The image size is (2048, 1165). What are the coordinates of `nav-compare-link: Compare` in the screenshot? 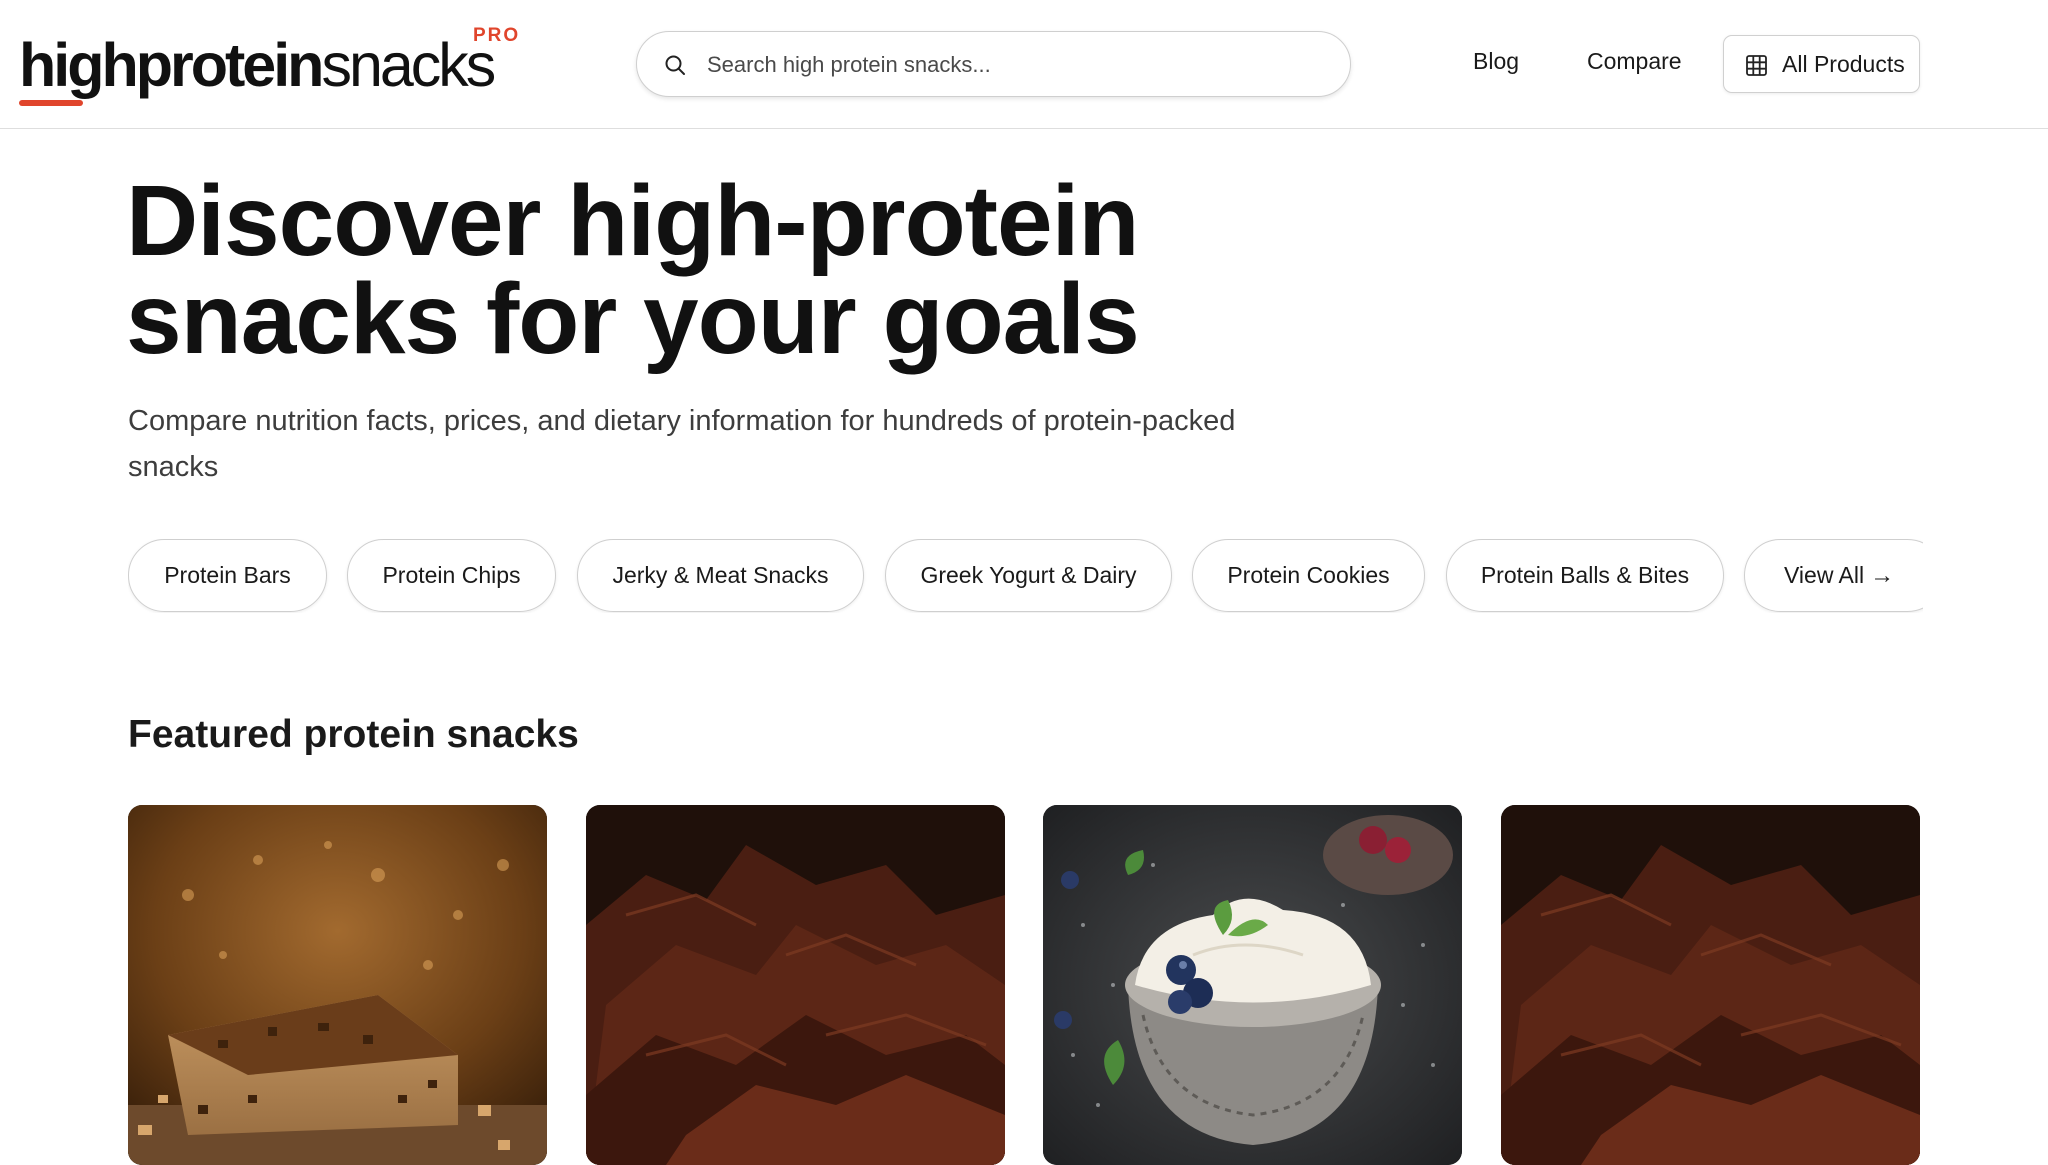 It's located at (1634, 61).